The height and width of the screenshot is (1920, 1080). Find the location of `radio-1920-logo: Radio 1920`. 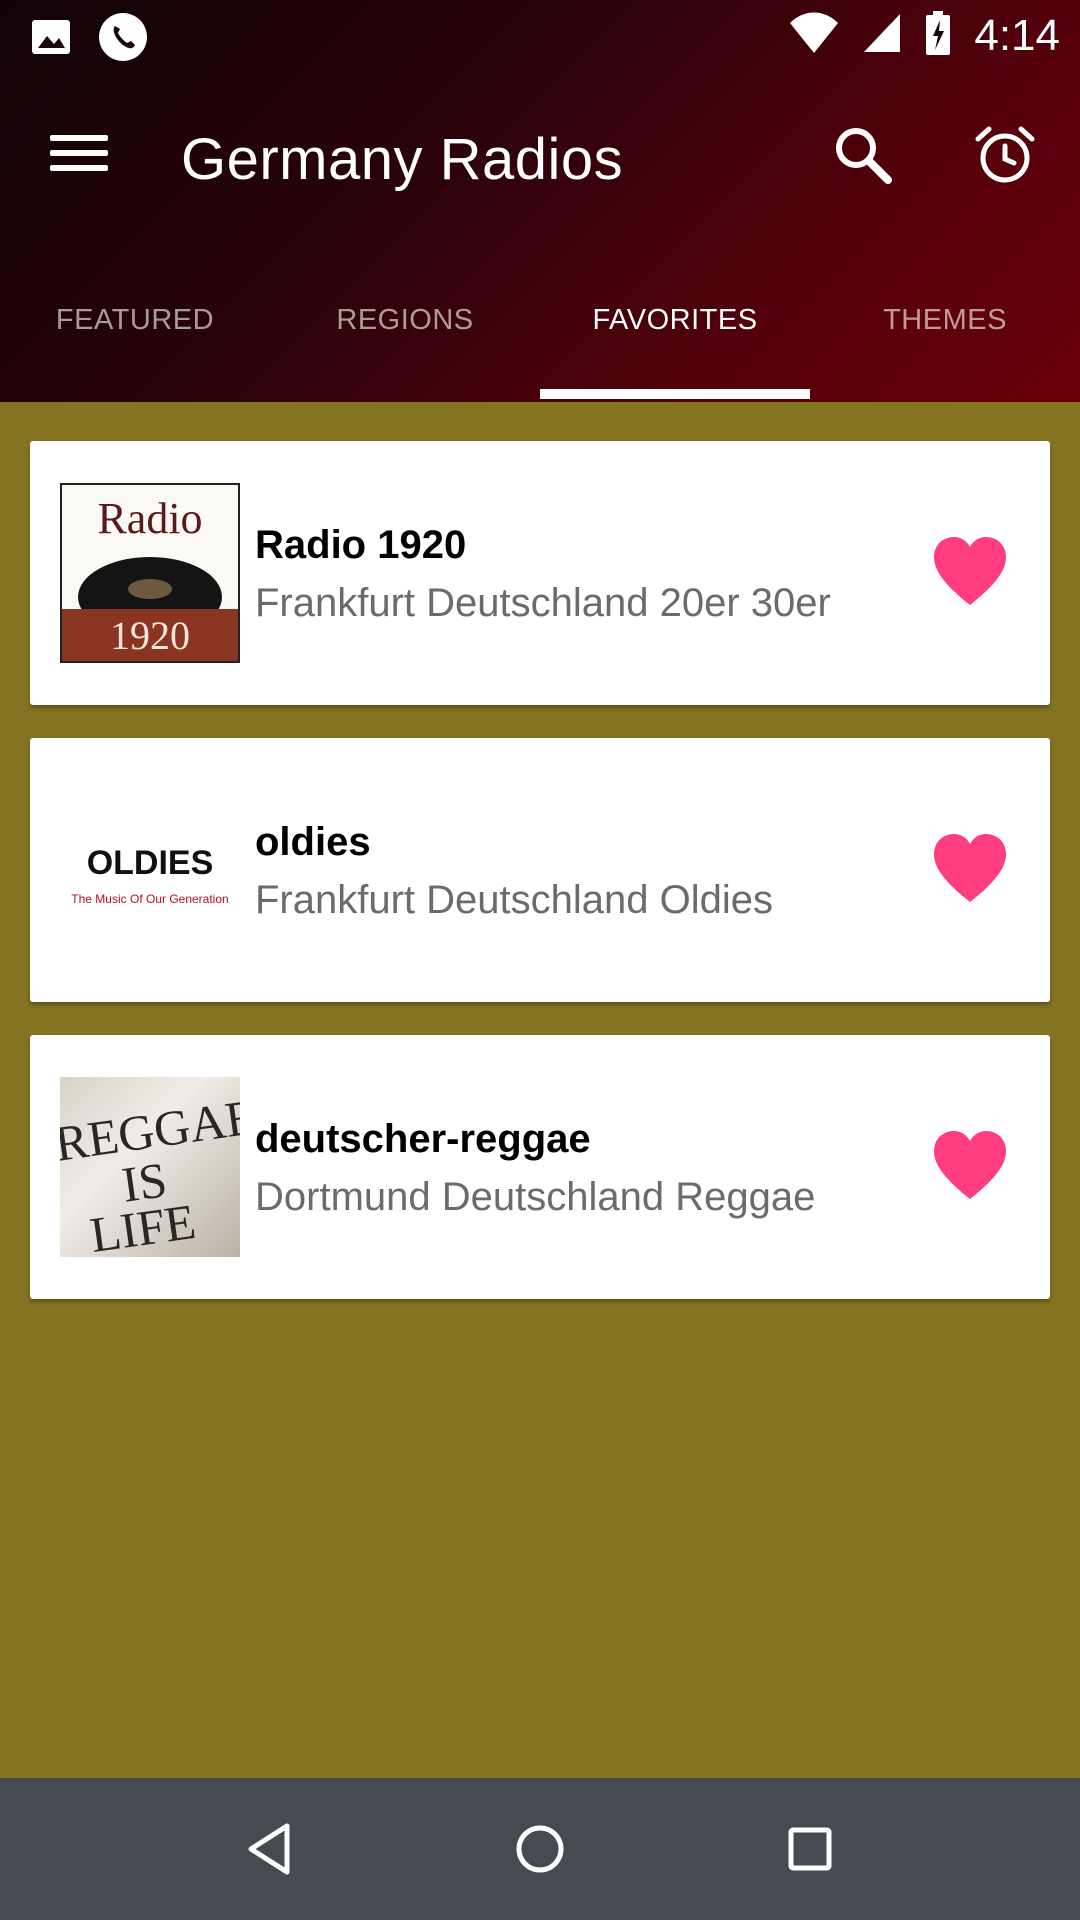

radio-1920-logo: Radio 1920 is located at coordinates (150, 573).